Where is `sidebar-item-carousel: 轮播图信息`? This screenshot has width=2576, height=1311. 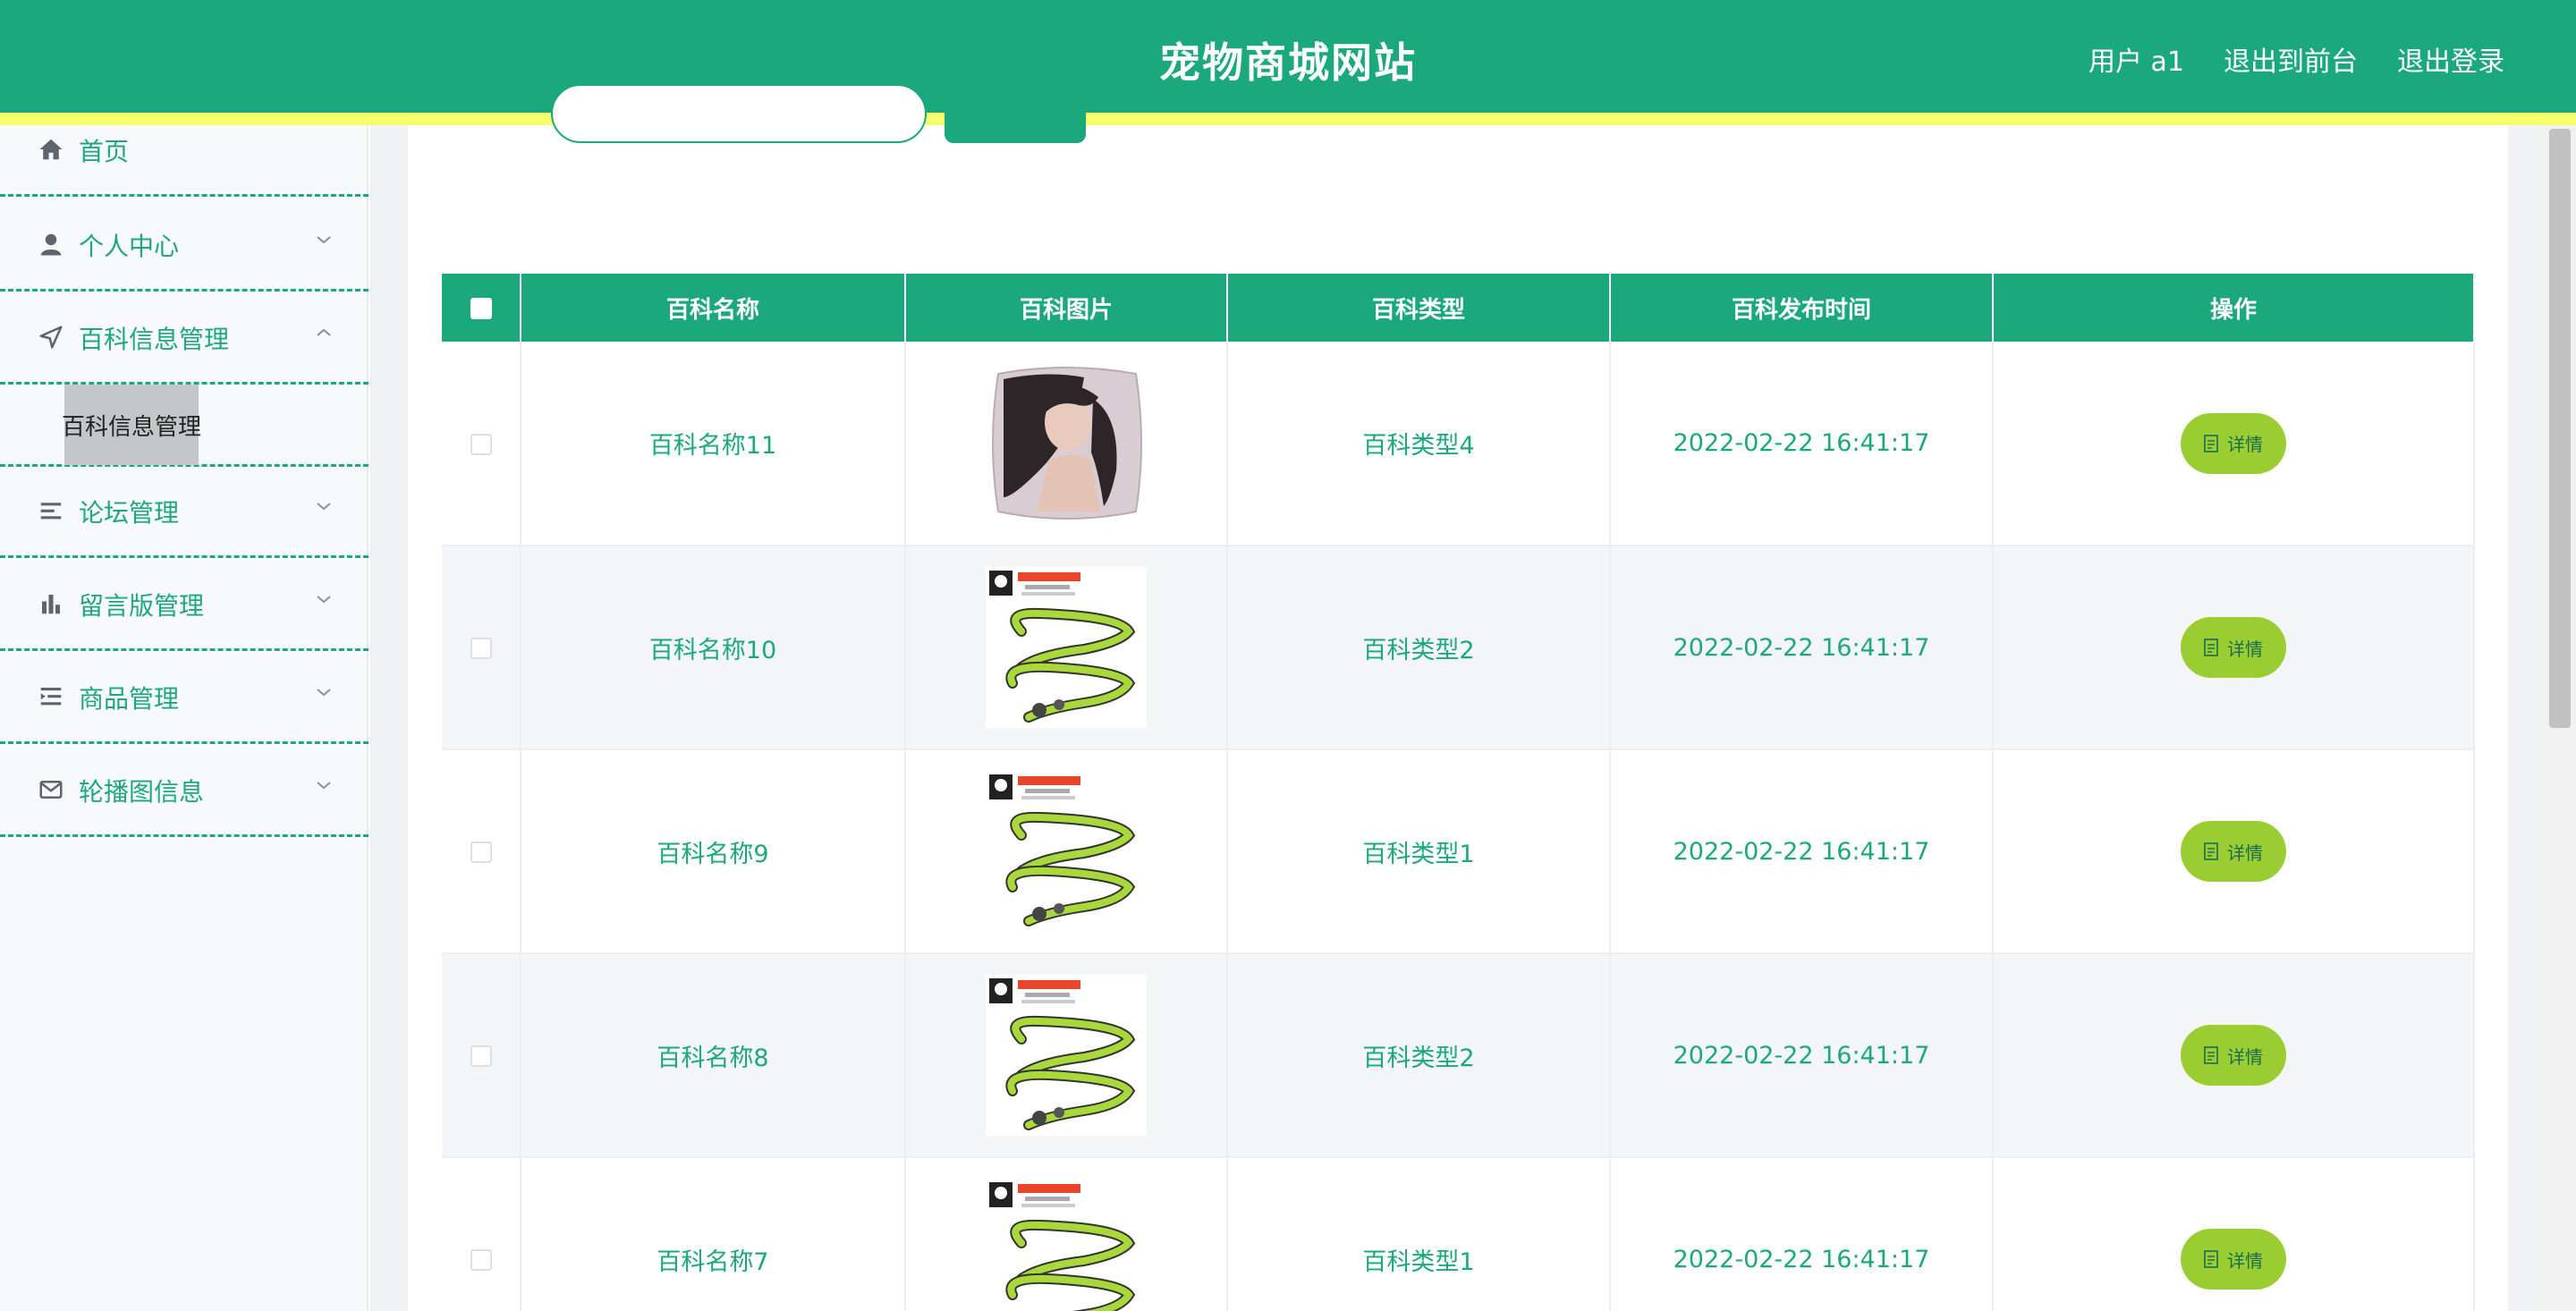
sidebar-item-carousel: 轮播图信息 is located at coordinates (184, 791).